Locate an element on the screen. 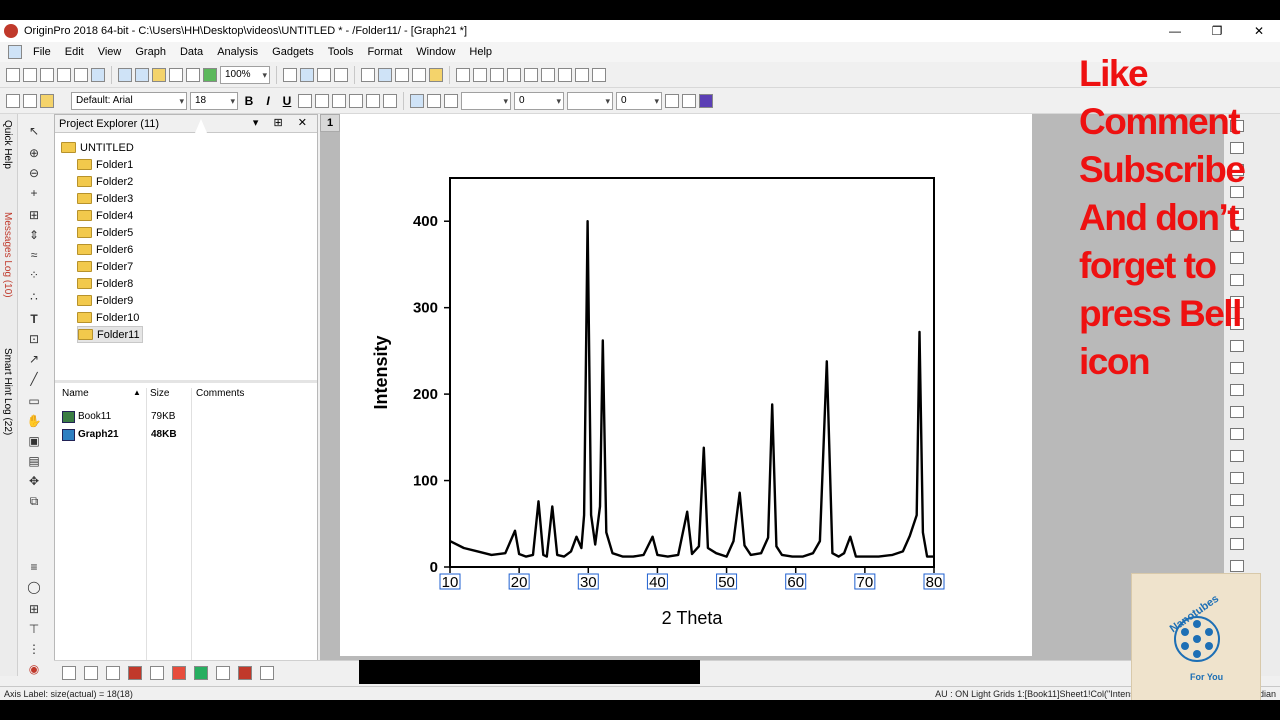  sort-icon is located at coordinates (480, 74).